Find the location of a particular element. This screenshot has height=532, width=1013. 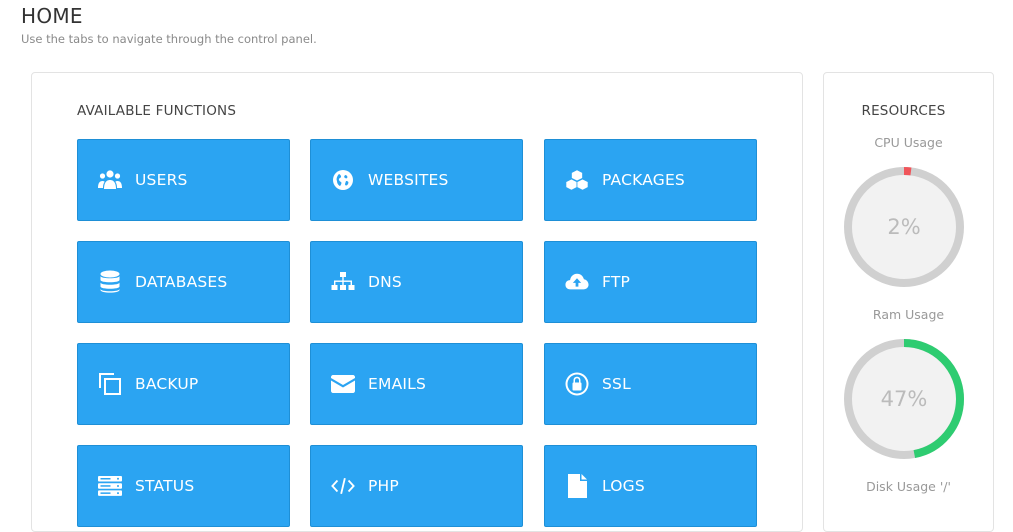

ram-usage-value: 47% is located at coordinates (904, 399).